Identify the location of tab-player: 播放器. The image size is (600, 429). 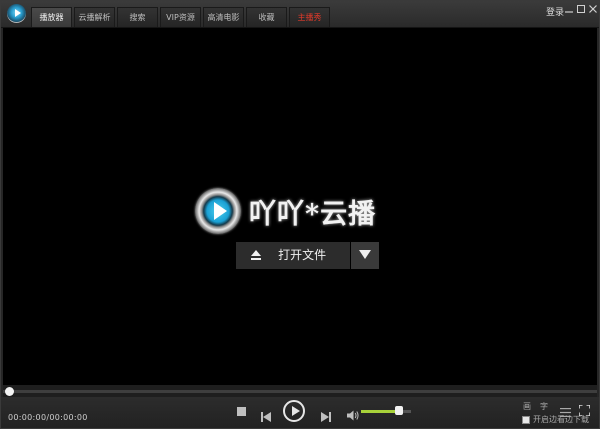
(51, 17).